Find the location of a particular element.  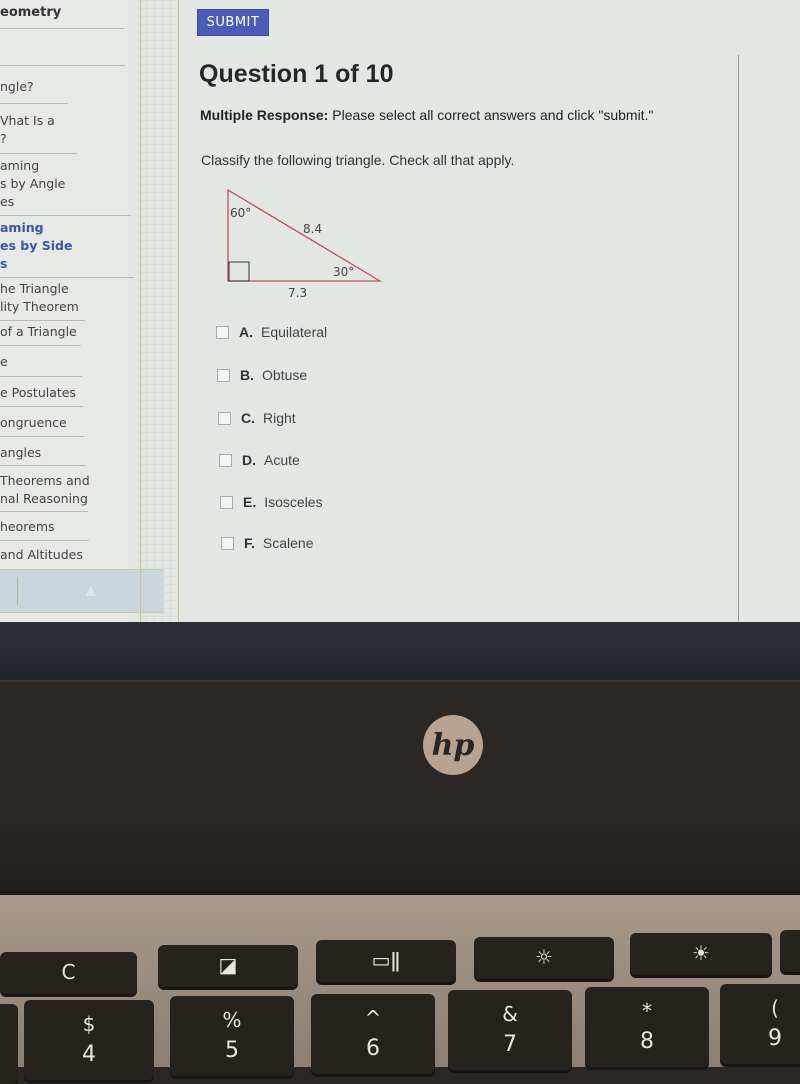

background-grid is located at coordinates (158, 314).